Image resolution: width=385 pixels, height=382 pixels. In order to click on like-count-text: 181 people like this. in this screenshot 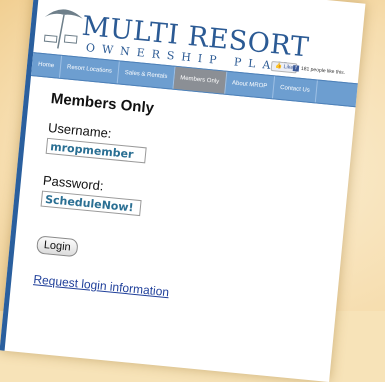, I will do `click(323, 71)`.